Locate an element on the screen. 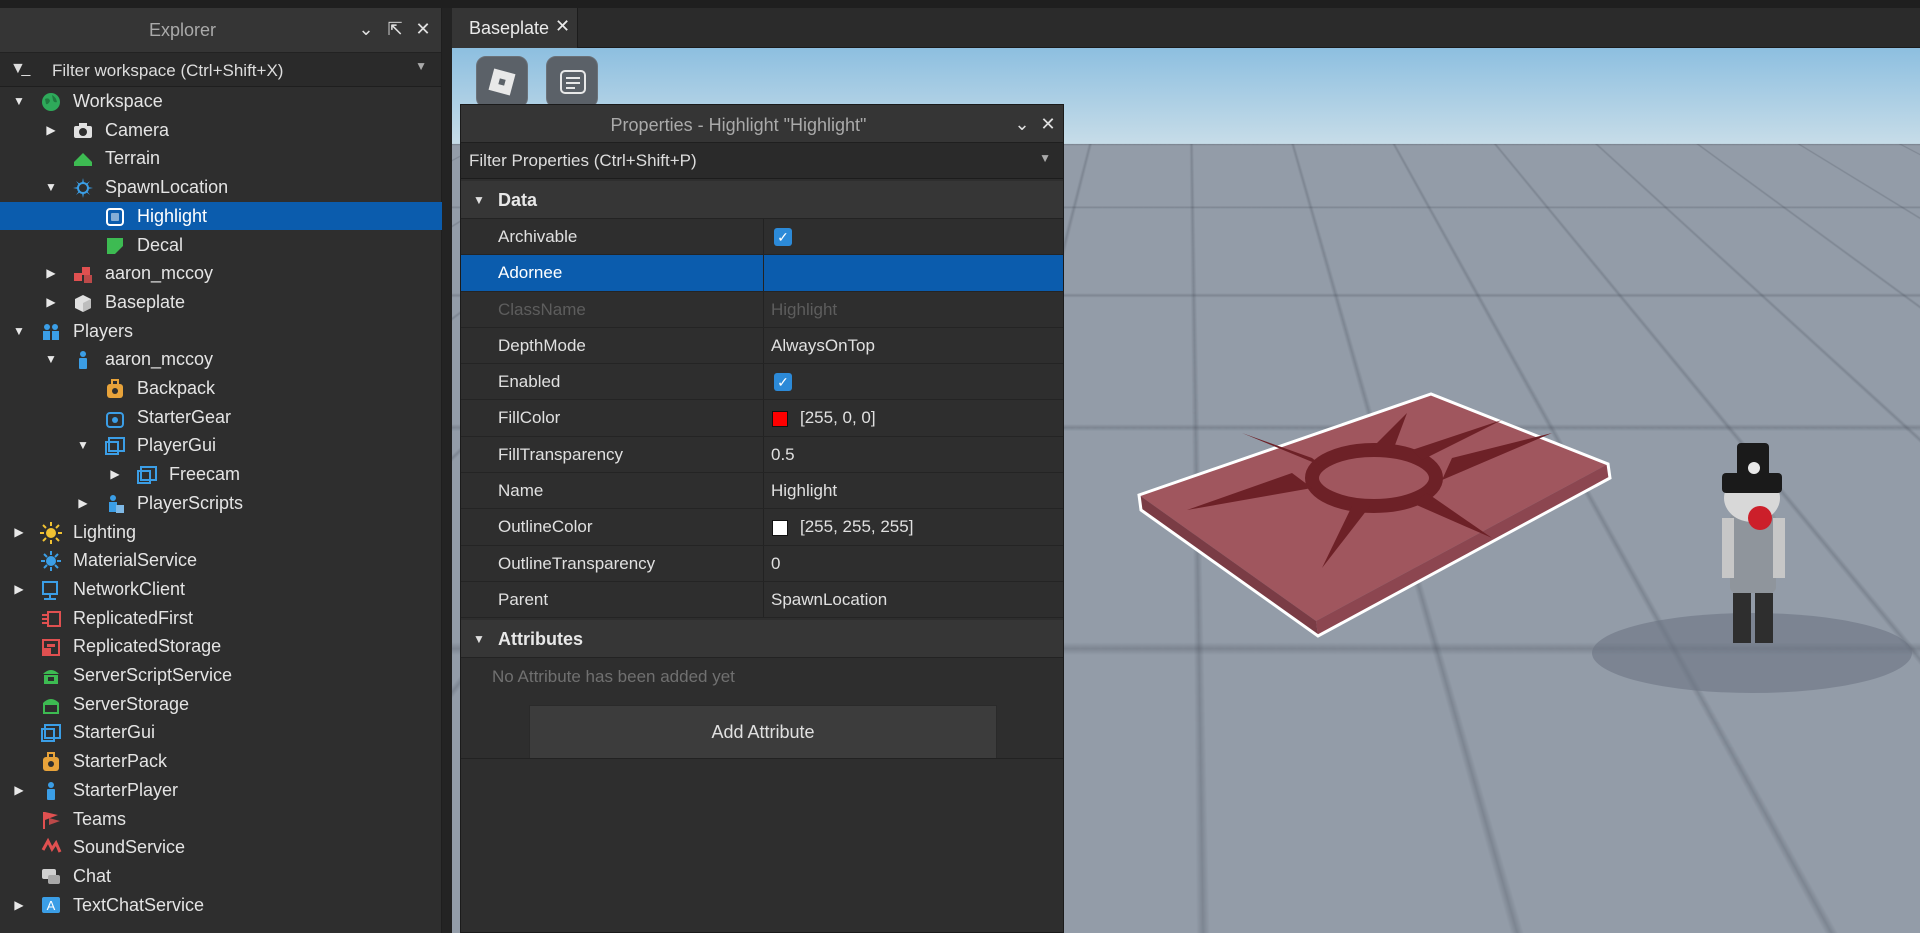 This screenshot has height=933, width=1920. no-attributes-message: No Attribute has been added yet is located at coordinates (762, 677).